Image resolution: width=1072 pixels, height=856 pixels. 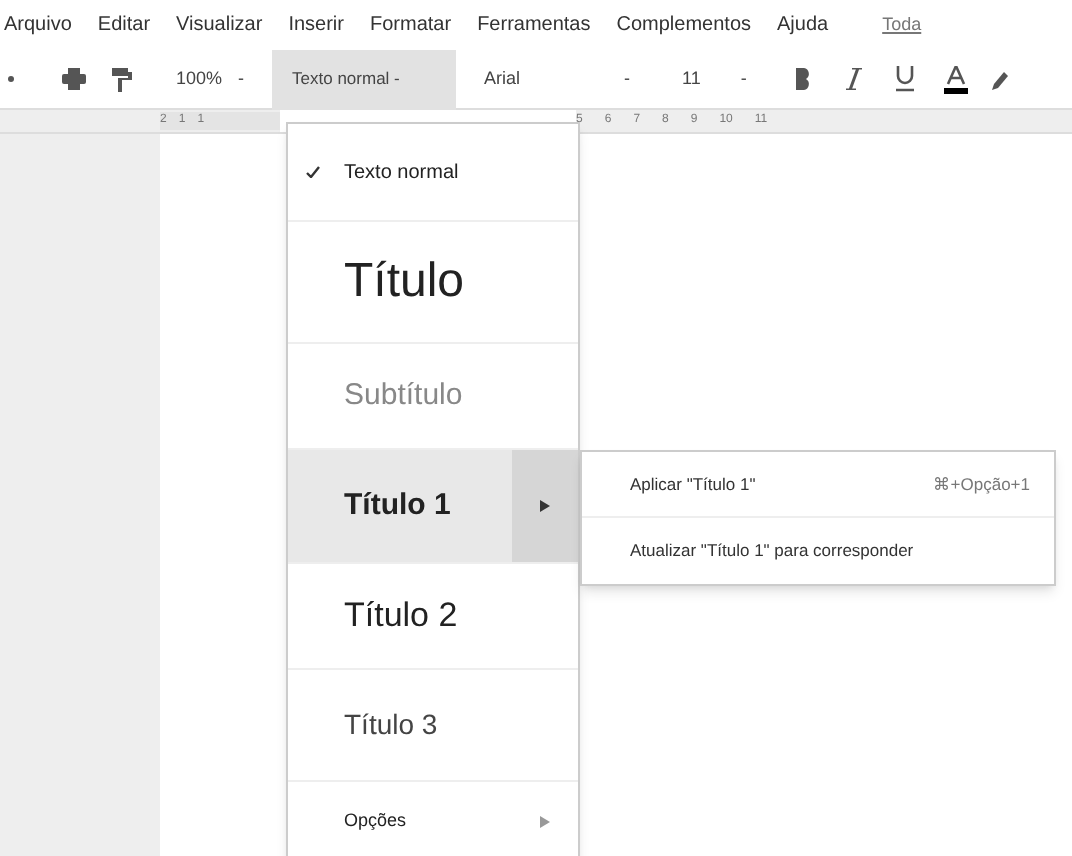 I want to click on menu-item: Arquivo, so click(x=38, y=25).